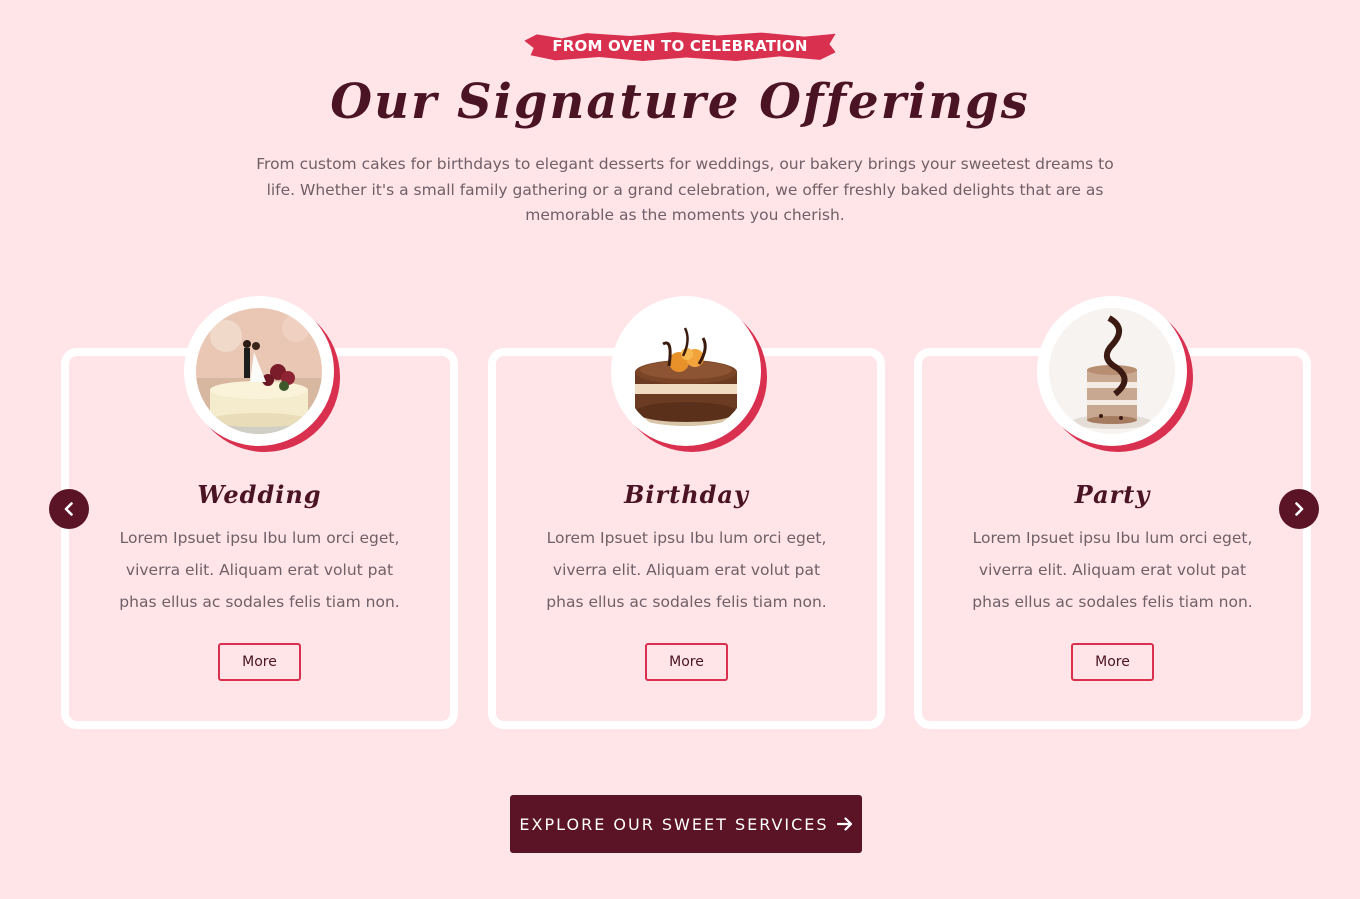 The width and height of the screenshot is (1360, 899). I want to click on card-title: Party, so click(1112, 494).